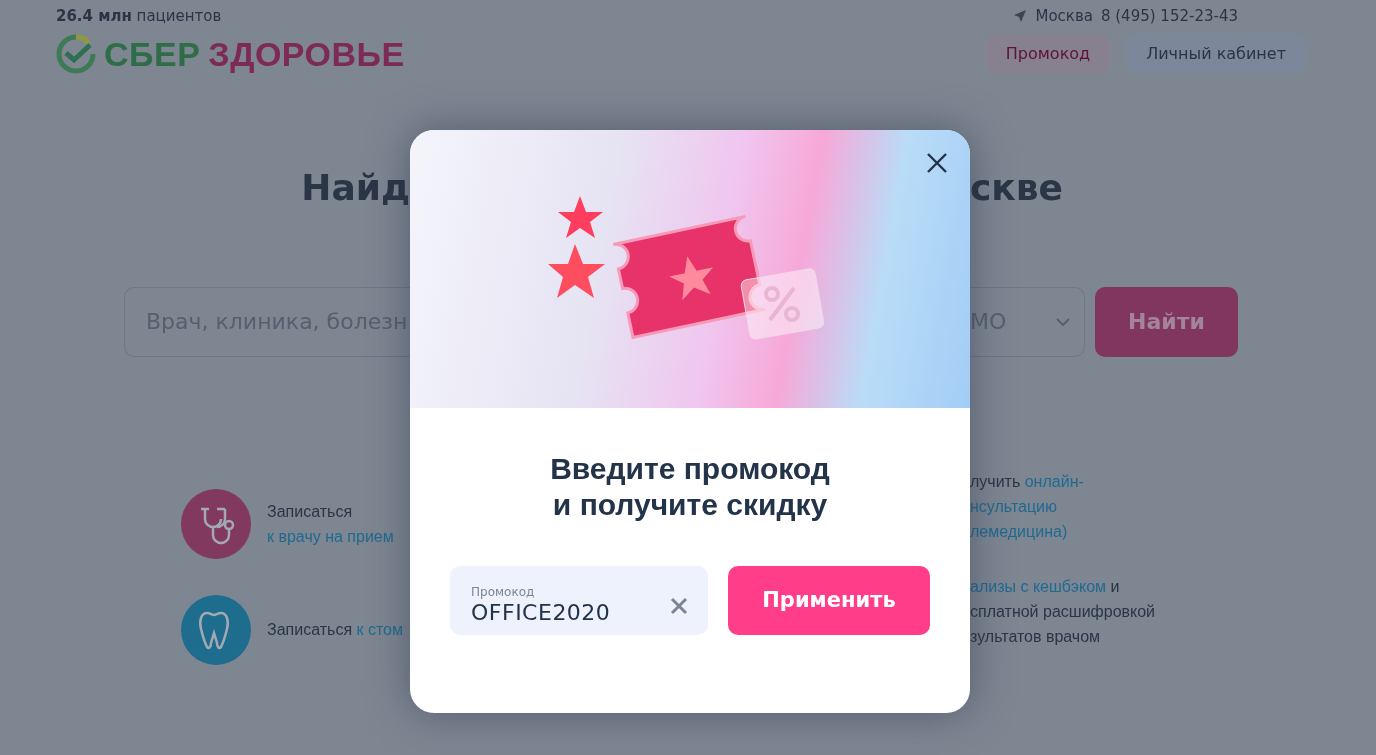 The width and height of the screenshot is (1376, 755). What do you see at coordinates (1063, 321) in the screenshot?
I see `chevron-down-icon` at bounding box center [1063, 321].